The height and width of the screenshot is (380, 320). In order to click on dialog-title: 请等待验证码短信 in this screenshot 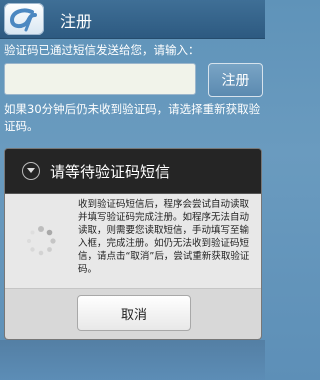, I will do `click(110, 172)`.